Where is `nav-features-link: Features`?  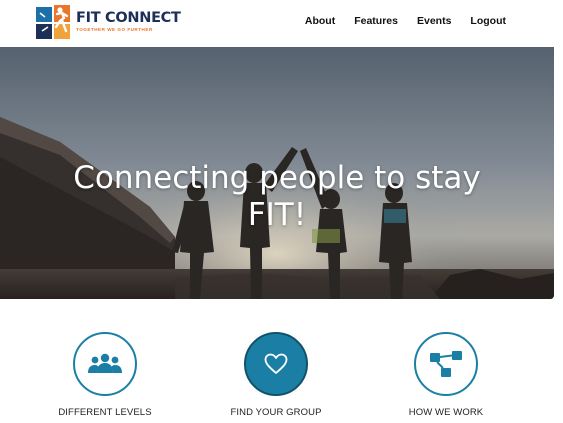 nav-features-link: Features is located at coordinates (376, 21).